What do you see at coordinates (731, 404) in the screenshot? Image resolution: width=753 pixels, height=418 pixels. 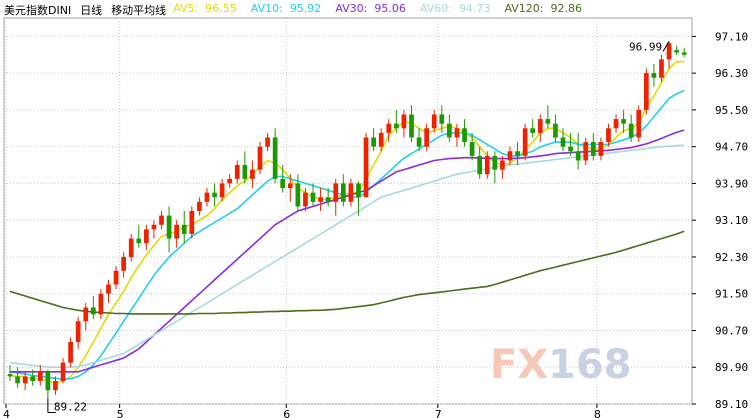 I see `y-tick-label: 89.10` at bounding box center [731, 404].